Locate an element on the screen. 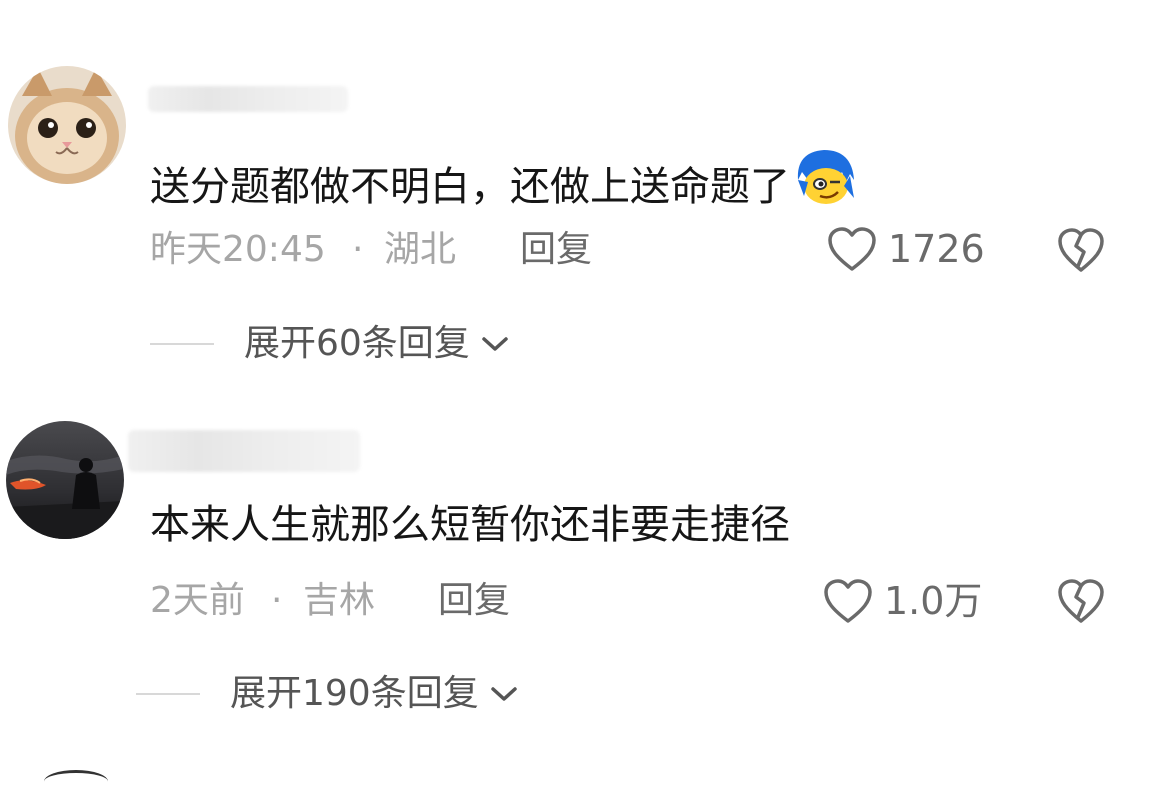 This screenshot has height=793, width=1164. comment-location: 湖北 is located at coordinates (420, 249).